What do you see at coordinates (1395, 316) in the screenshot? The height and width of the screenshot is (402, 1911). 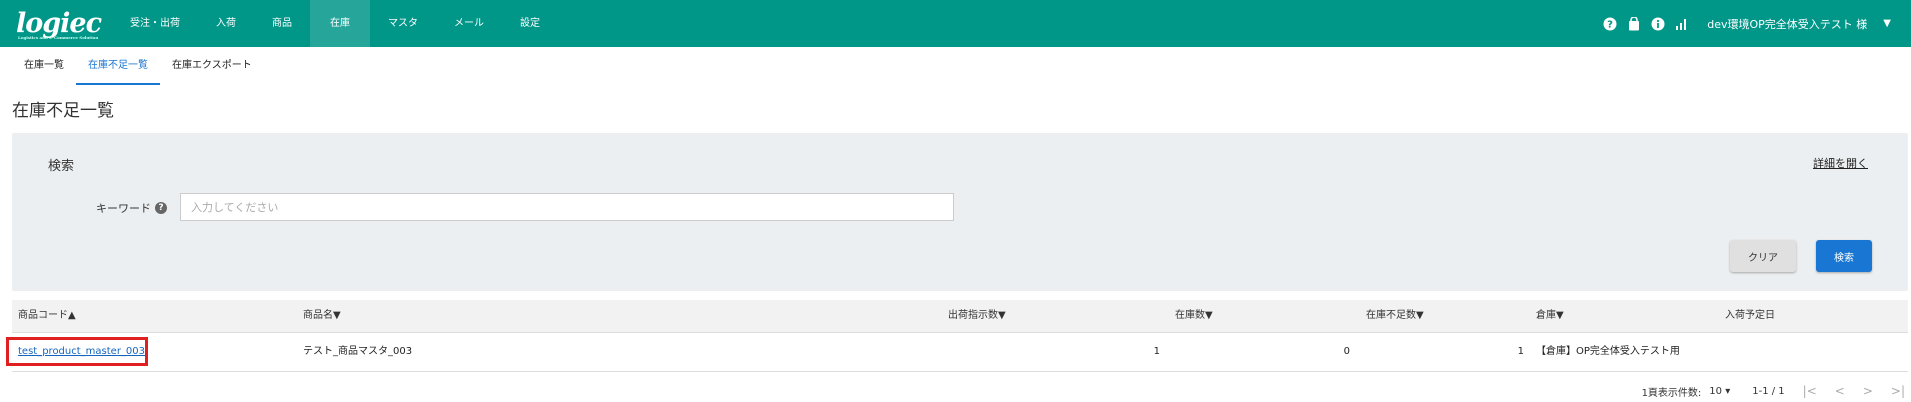 I see `col-shortage-qty: 在庫不足数▼` at bounding box center [1395, 316].